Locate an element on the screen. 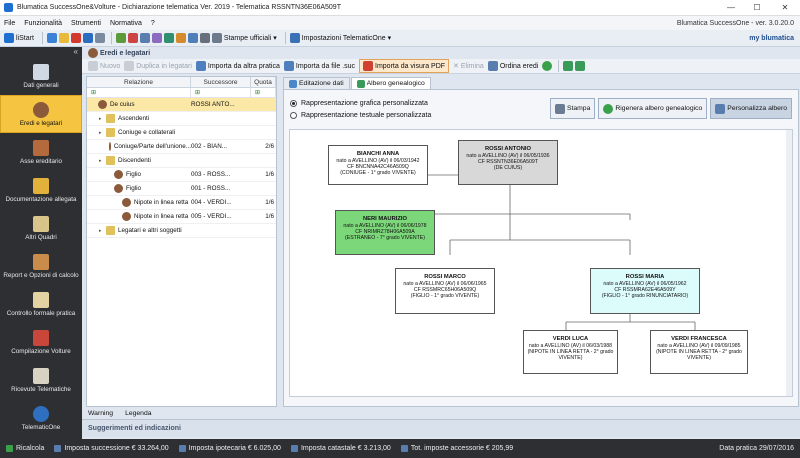 The width and height of the screenshot is (800, 458). sidebar-item-controllo: Controllo formale pratica is located at coordinates (41, 304).